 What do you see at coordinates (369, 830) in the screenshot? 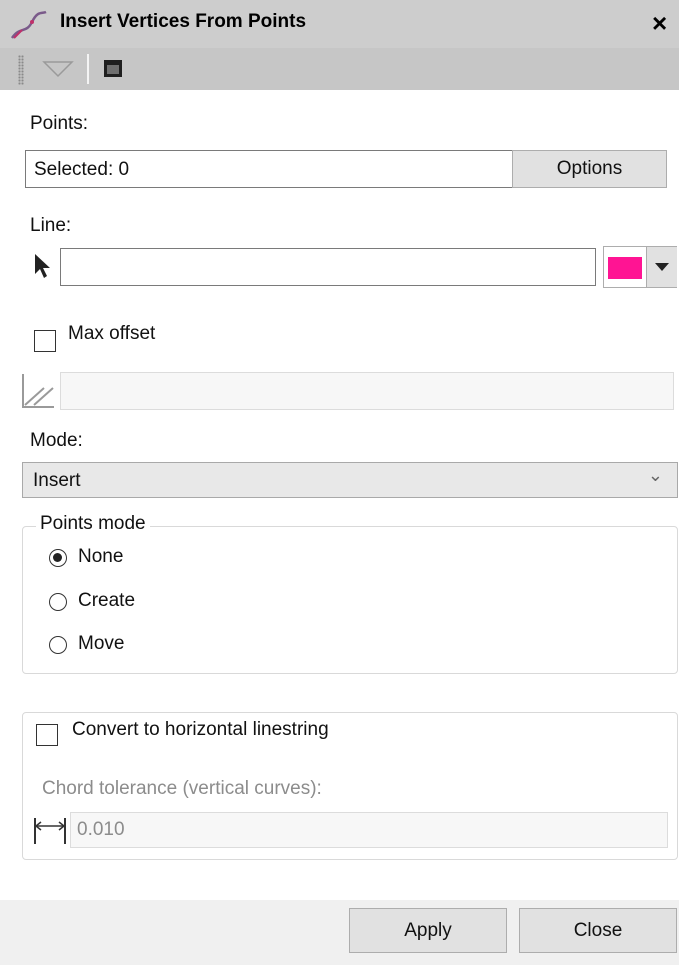
I see `chord-tolerance-input: 0.010` at bounding box center [369, 830].